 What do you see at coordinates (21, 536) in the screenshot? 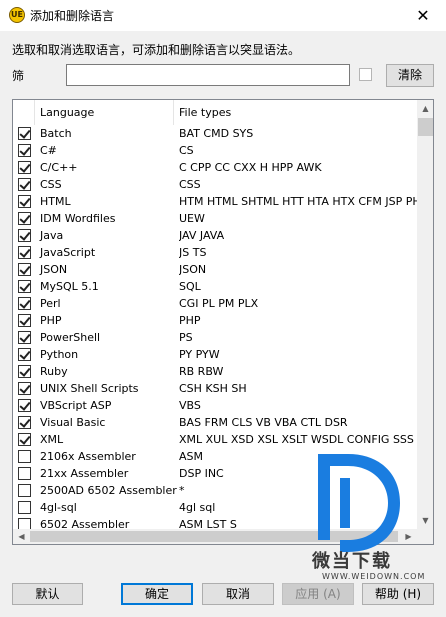
I see `scroll-left-icon: ◀` at bounding box center [21, 536].